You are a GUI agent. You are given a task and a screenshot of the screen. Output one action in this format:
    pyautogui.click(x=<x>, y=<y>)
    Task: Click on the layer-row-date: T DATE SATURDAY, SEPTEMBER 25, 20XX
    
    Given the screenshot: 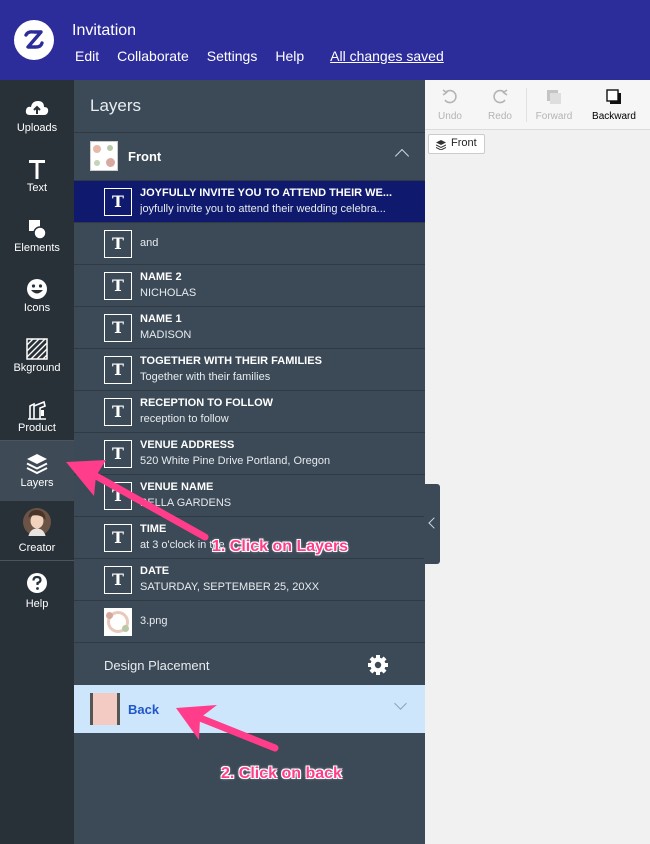 What is the action you would take?
    pyautogui.click(x=249, y=579)
    